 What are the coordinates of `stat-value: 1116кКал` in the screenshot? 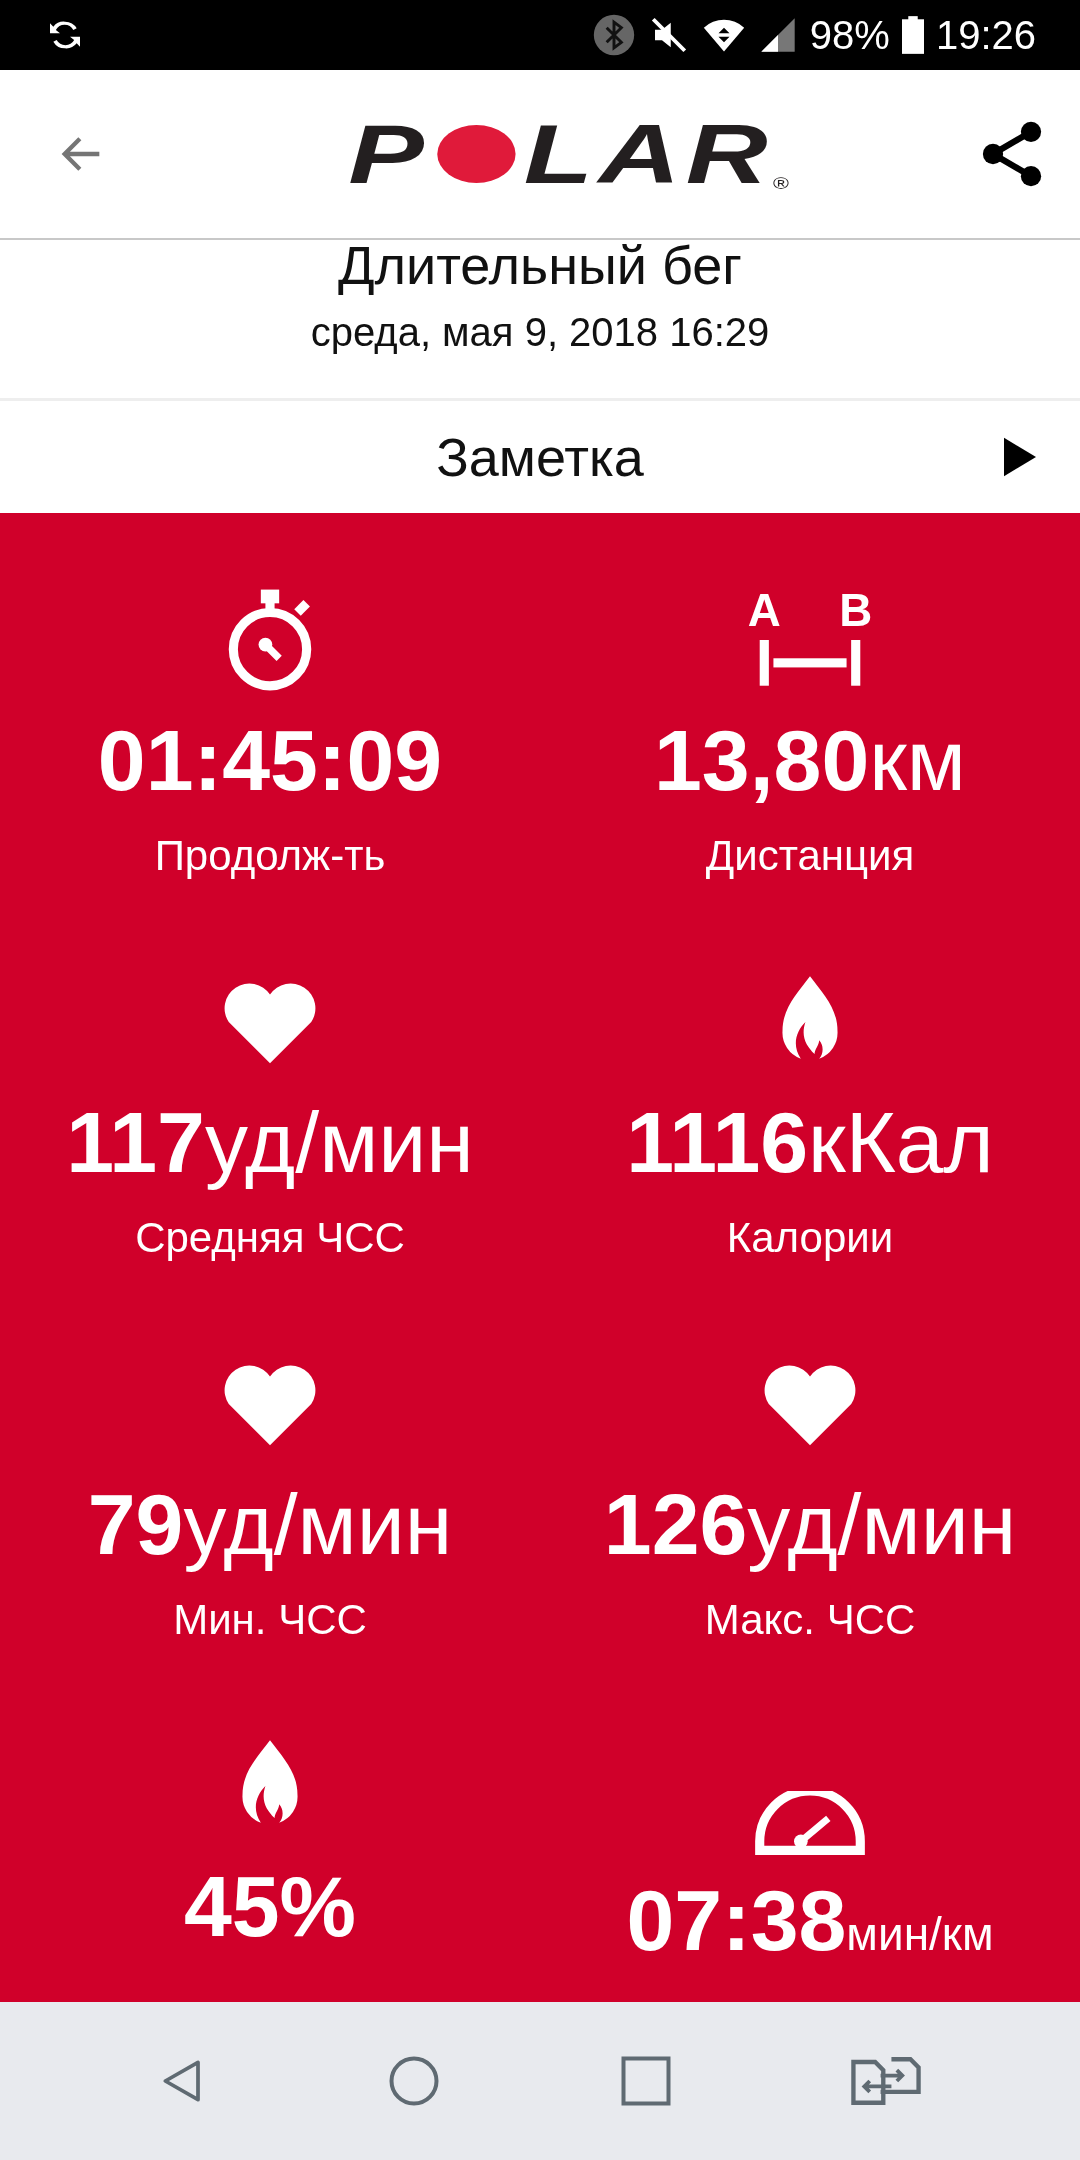 It's located at (810, 1142).